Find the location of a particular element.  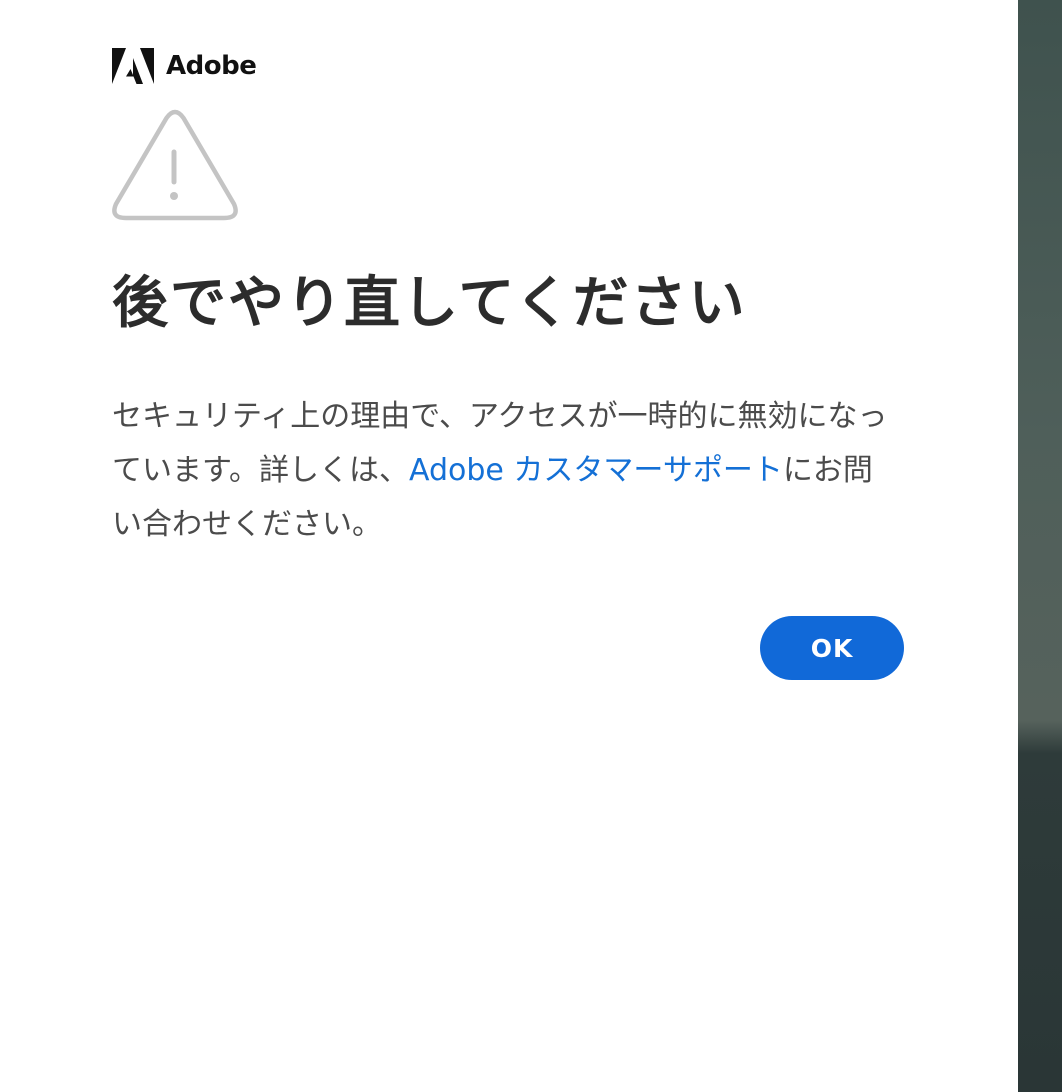

background-window-strip is located at coordinates (1040, 546).